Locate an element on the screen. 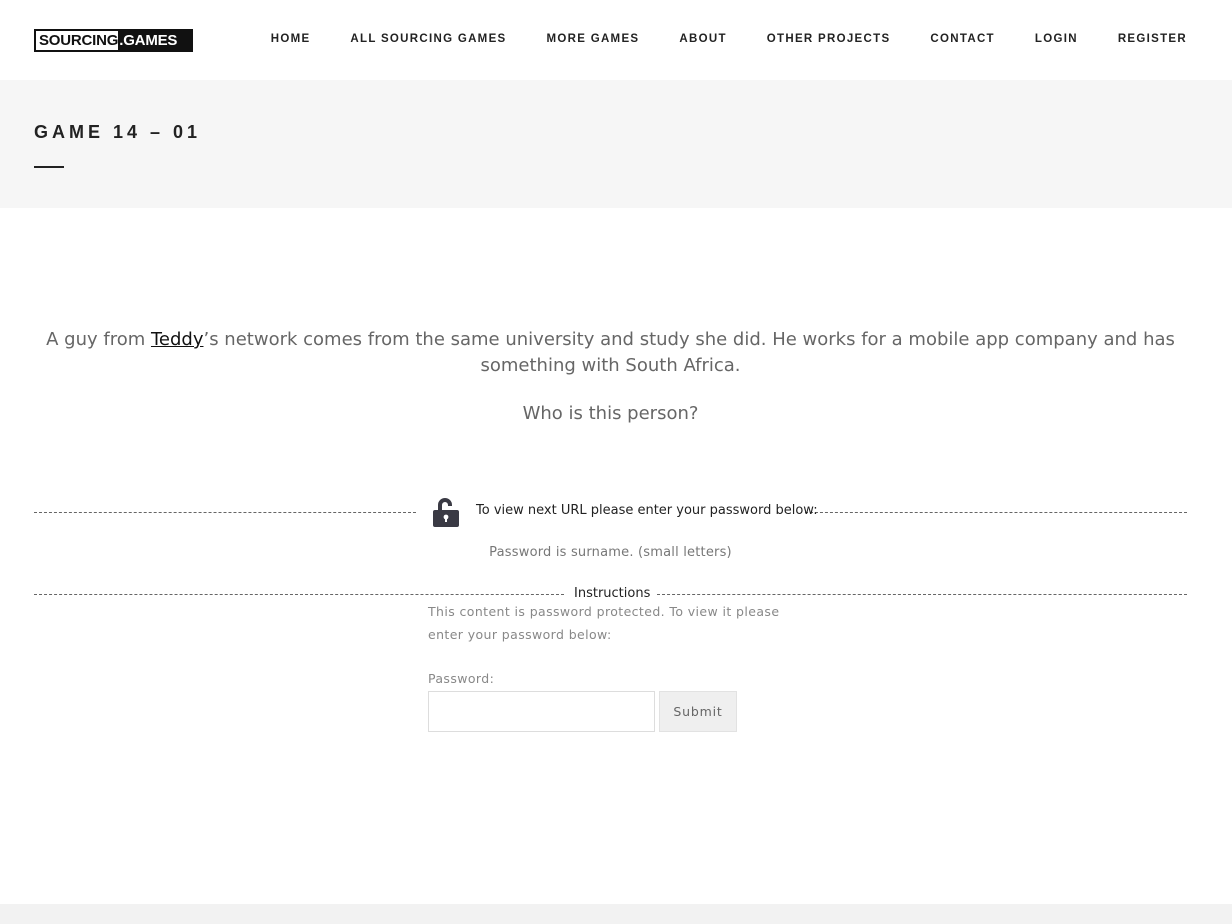 The image size is (1232, 924). nav-home: HOME is located at coordinates (291, 39).